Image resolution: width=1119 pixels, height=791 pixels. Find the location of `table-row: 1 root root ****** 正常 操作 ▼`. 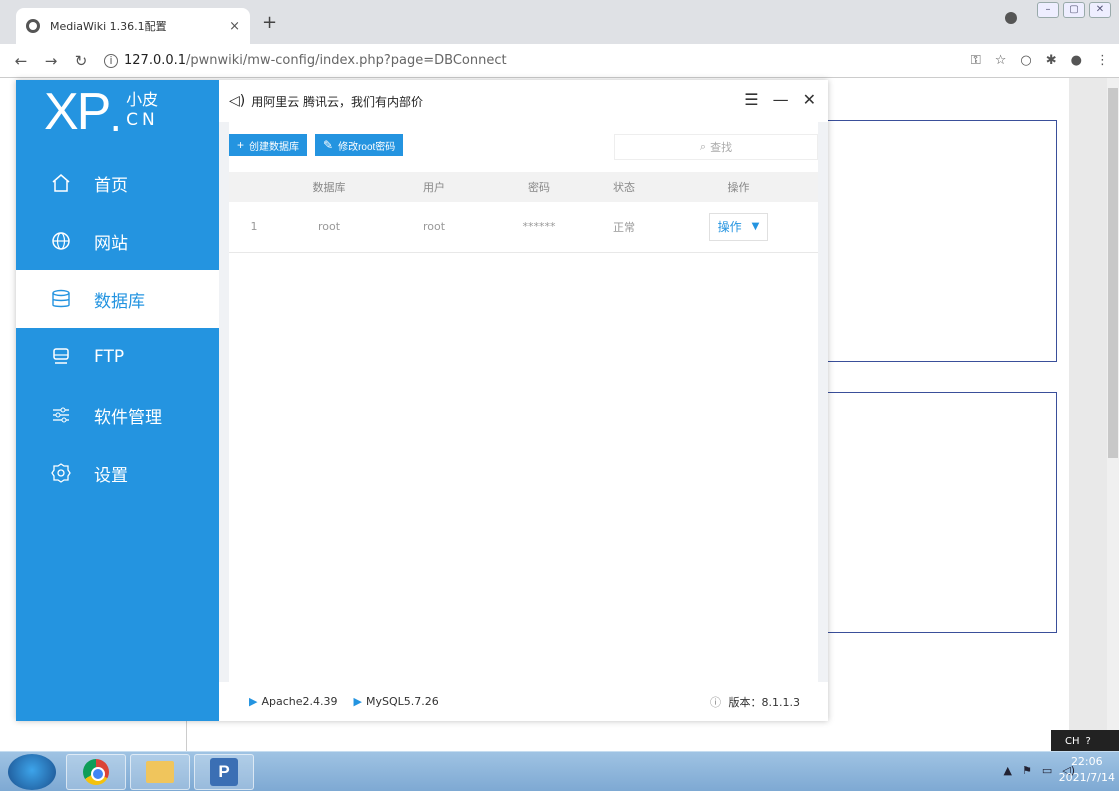

table-row: 1 root root ****** 正常 操作 ▼ is located at coordinates (523, 227).